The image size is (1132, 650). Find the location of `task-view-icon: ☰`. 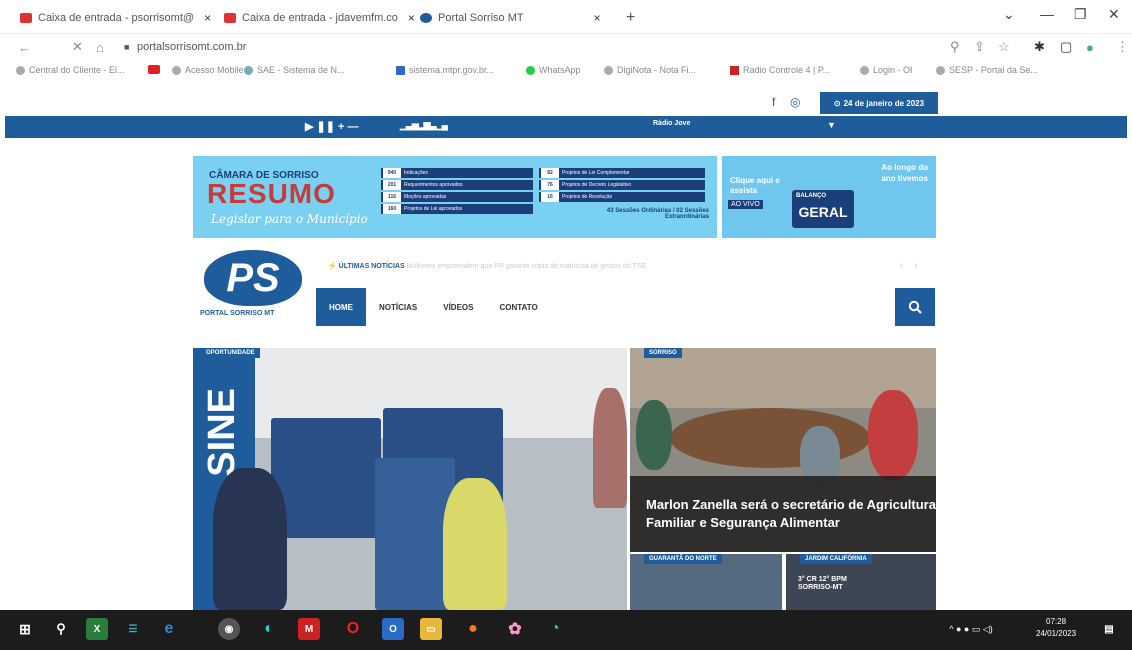

task-view-icon: ☰ is located at coordinates (133, 629).